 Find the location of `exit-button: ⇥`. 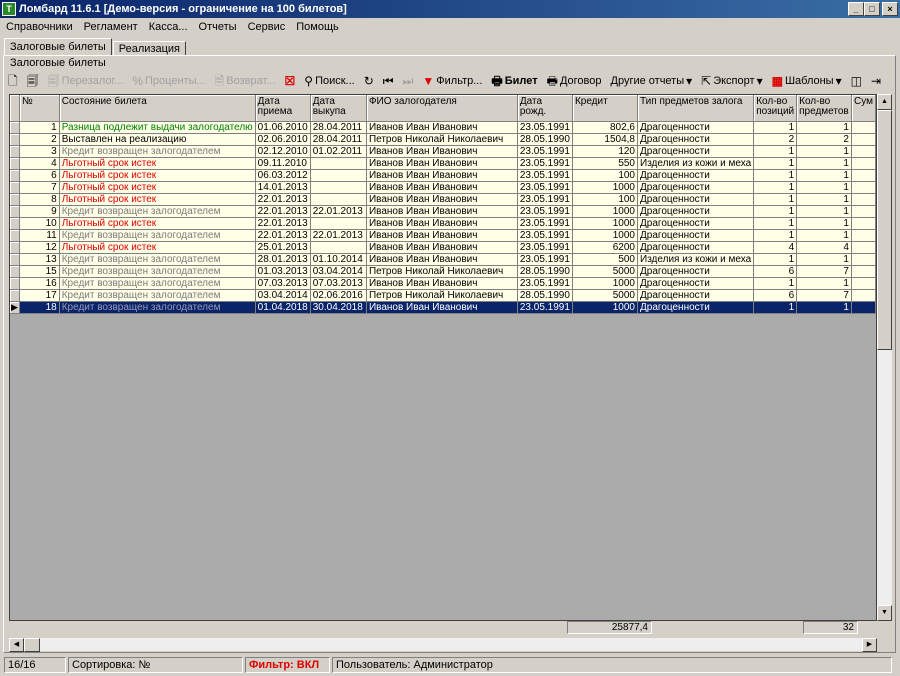

exit-button: ⇥ is located at coordinates (876, 81).